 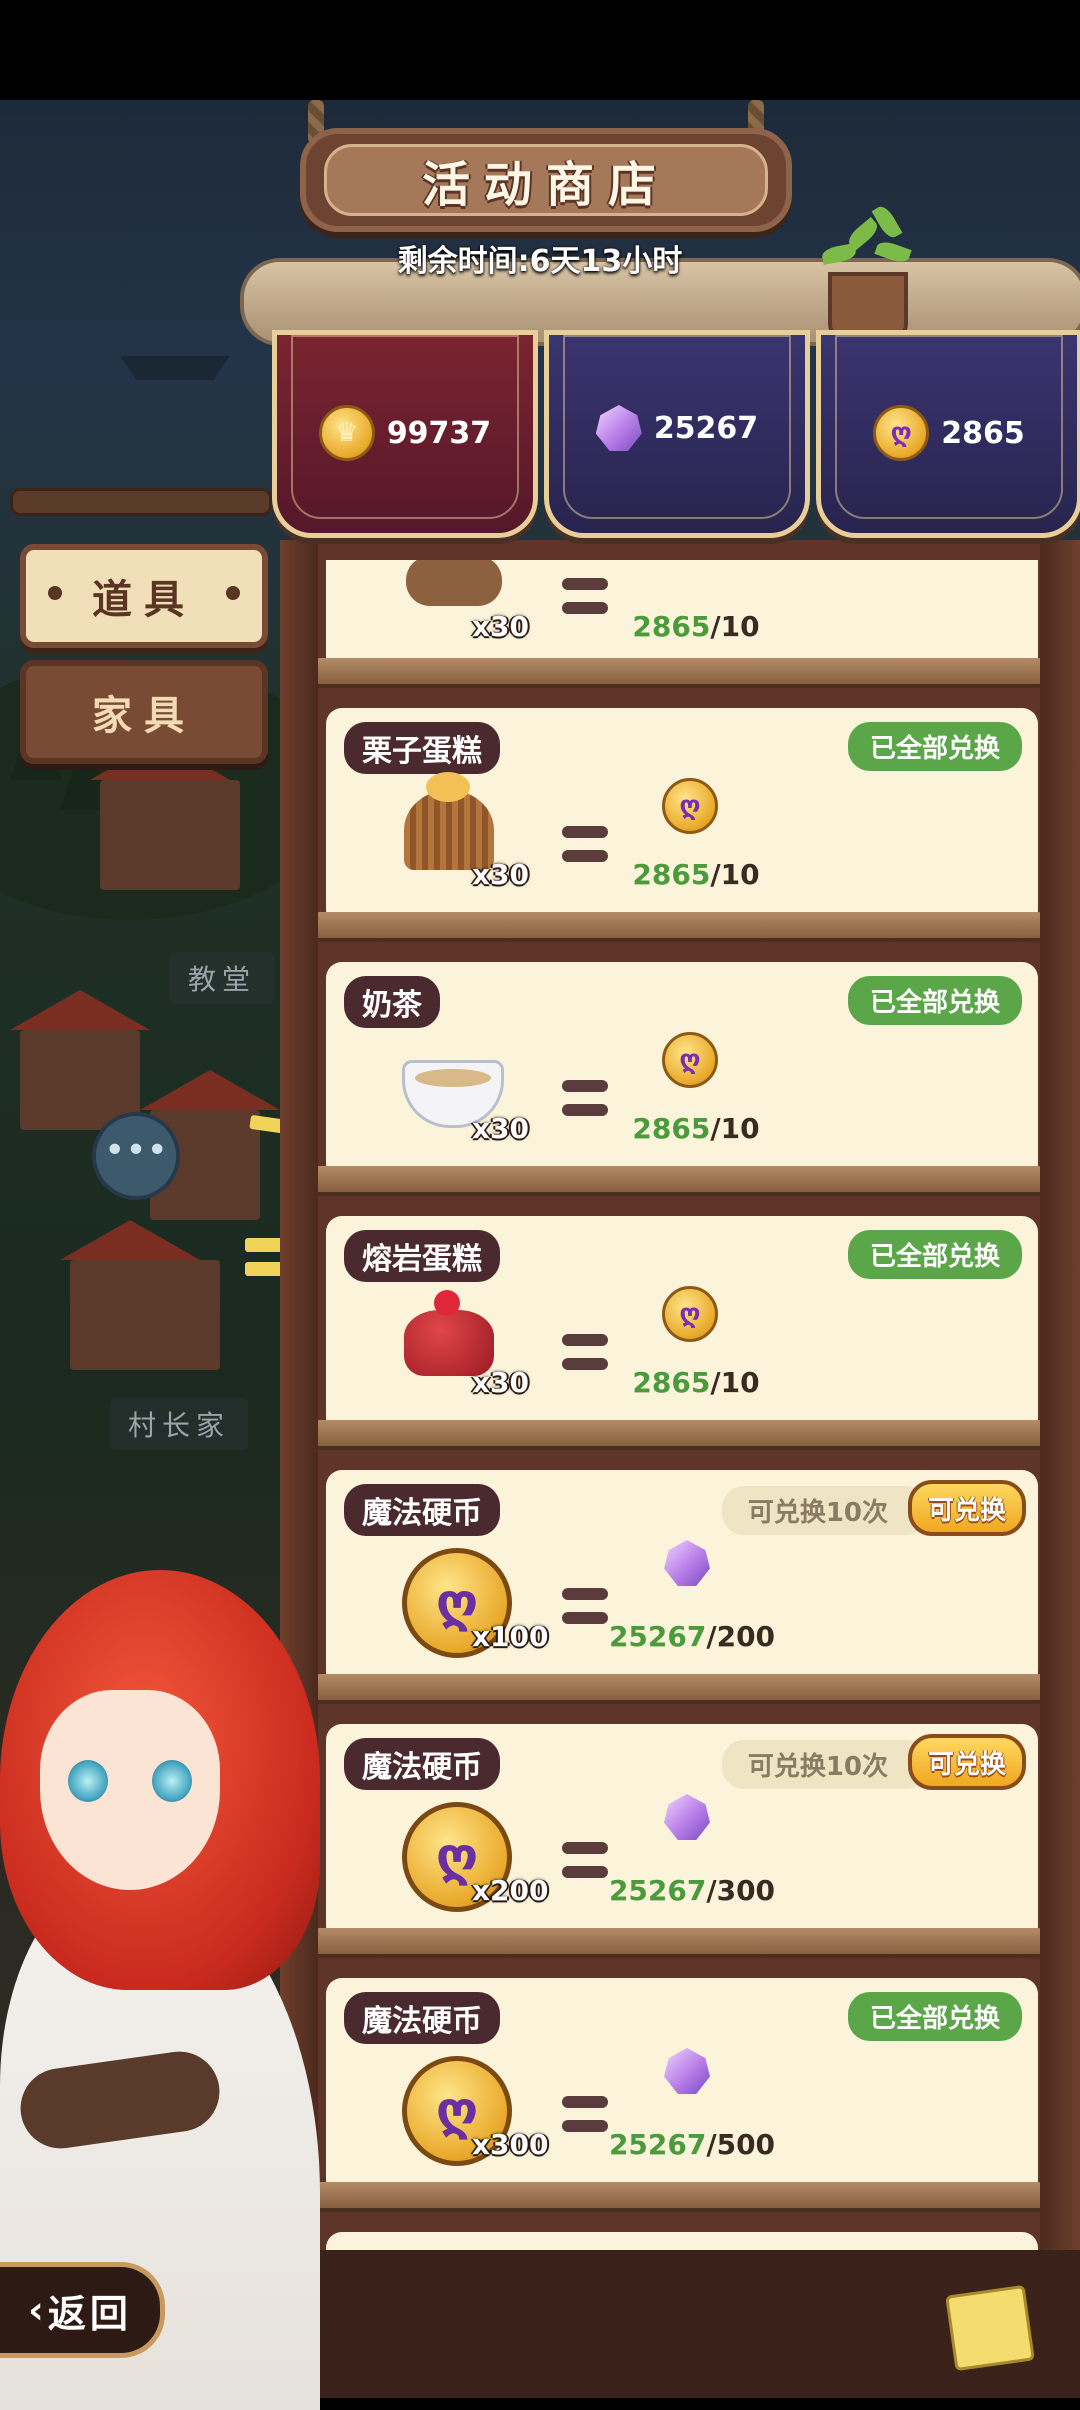 I want to click on tab-hanger, so click(x=141, y=502).